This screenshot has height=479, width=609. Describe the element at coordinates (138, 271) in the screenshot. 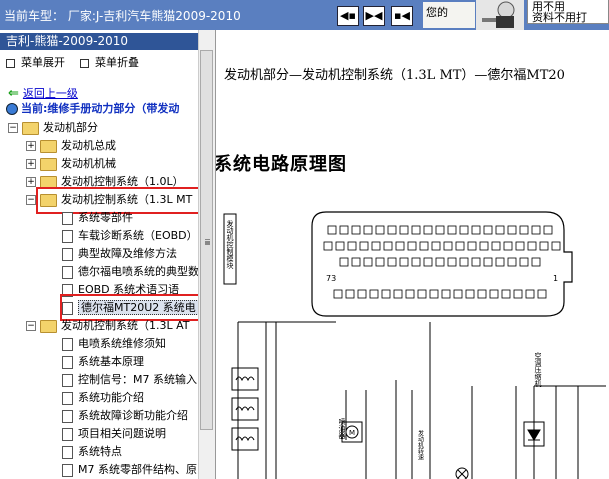

I see `tree-item-label: 德尔福电喷系统的典型数` at that location.